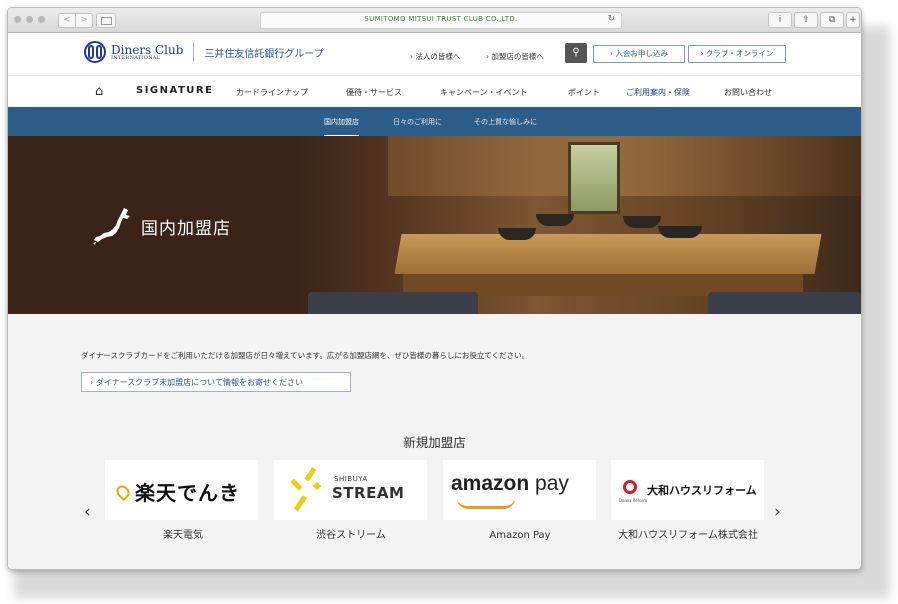 The width and height of the screenshot is (898, 604). I want to click on merchant-name: Amazon Pay, so click(520, 535).